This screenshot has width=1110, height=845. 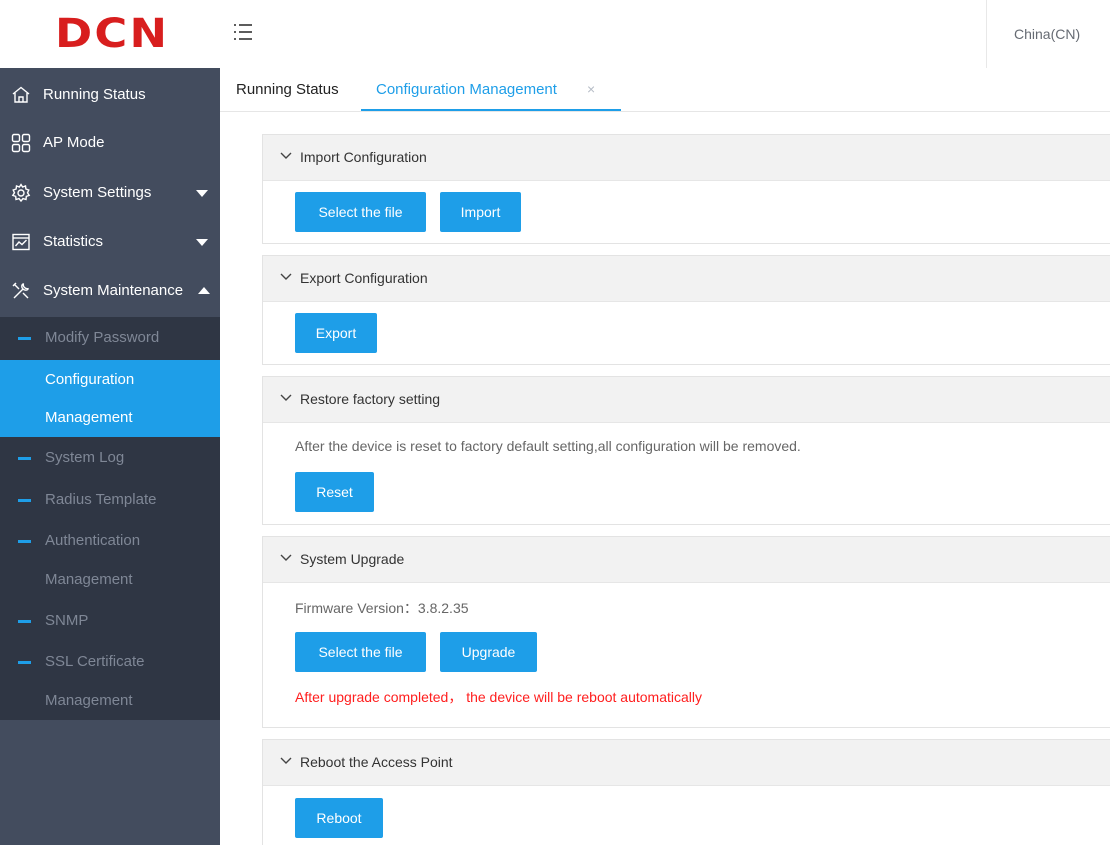 What do you see at coordinates (360, 212) in the screenshot?
I see `import-select-file-button: Select the file` at bounding box center [360, 212].